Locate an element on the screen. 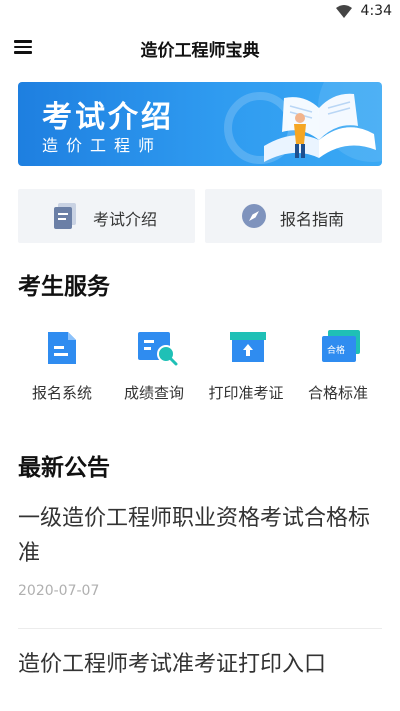  registration-guide-label: 报名指南 is located at coordinates (312, 219).